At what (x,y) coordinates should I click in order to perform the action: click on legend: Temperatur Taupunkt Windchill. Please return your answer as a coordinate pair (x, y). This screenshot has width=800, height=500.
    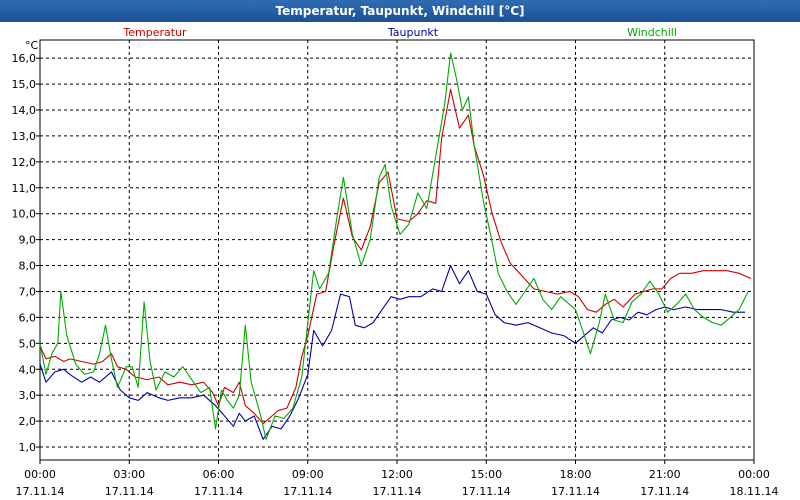
    Looking at the image, I should click on (399, 32).